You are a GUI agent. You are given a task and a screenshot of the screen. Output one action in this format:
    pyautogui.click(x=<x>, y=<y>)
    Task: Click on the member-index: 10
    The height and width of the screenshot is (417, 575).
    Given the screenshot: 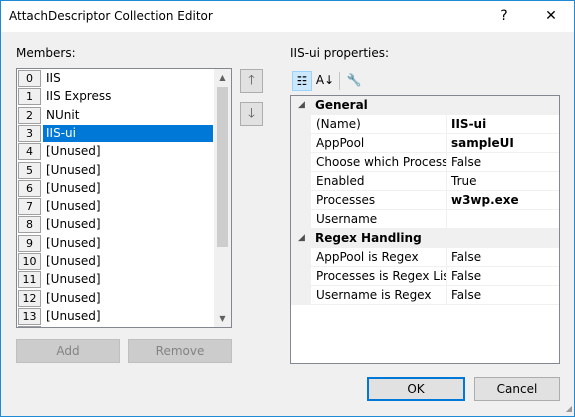 What is the action you would take?
    pyautogui.click(x=29, y=261)
    